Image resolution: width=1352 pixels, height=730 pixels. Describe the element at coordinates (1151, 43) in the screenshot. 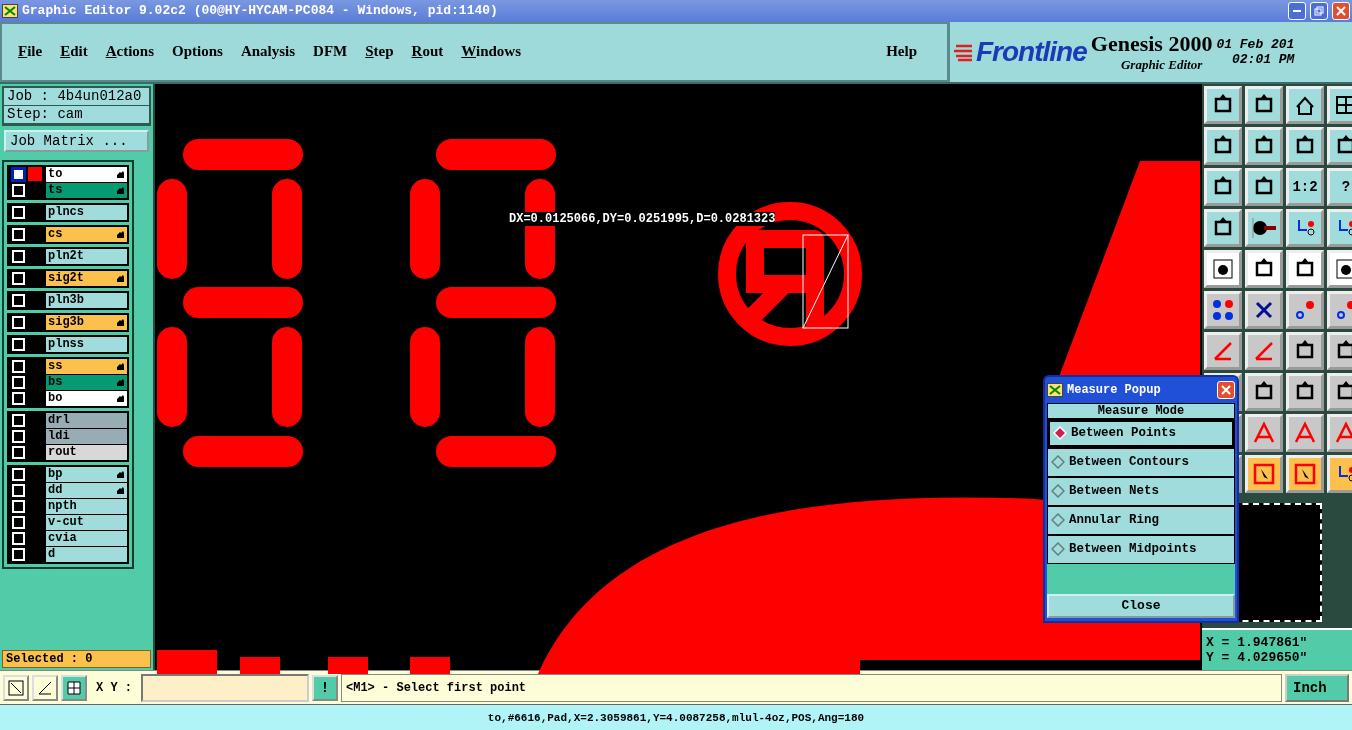

I see `product-name: Genesis 2000` at that location.